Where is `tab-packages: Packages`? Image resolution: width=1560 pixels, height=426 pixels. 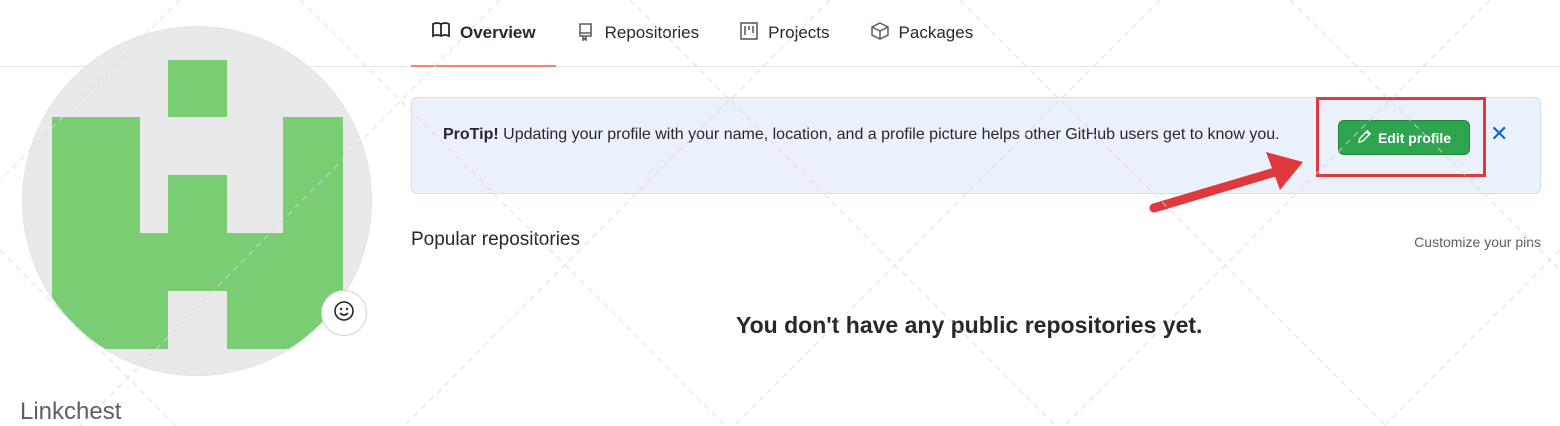
tab-packages: Packages is located at coordinates (922, 33).